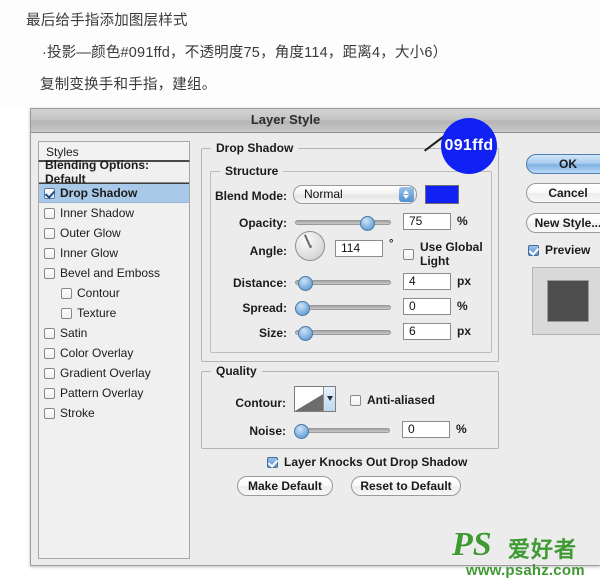  I want to click on sidebar-item-label: Texture, so click(97, 313).